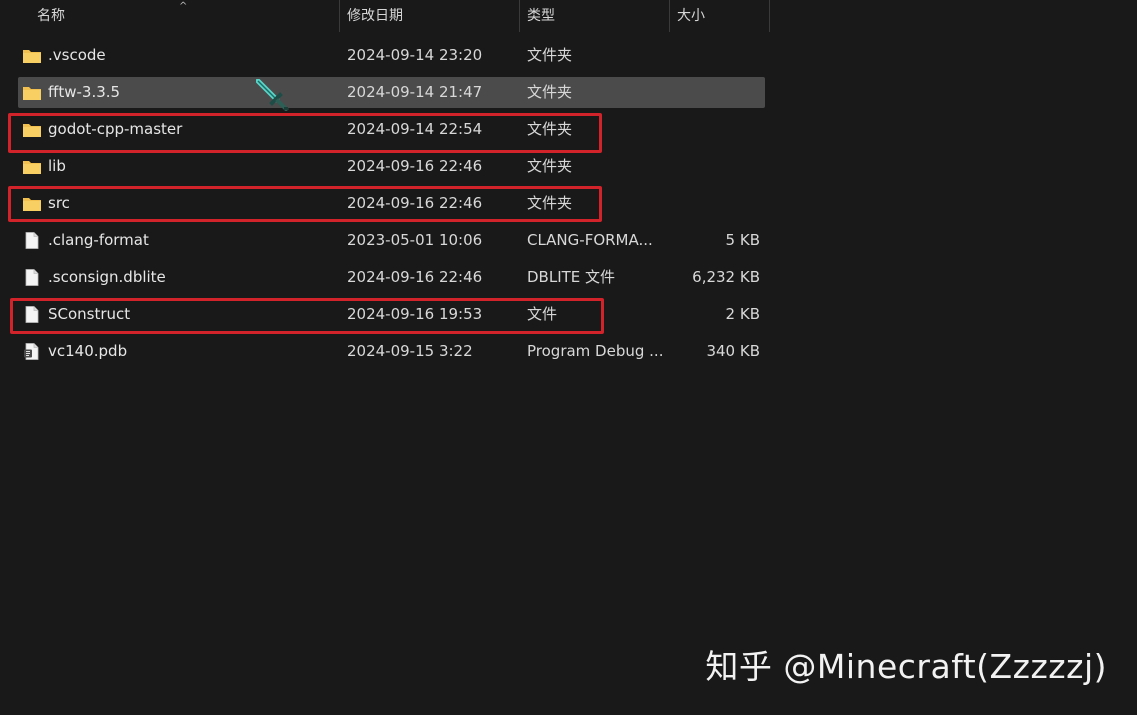 This screenshot has width=1137, height=715. What do you see at coordinates (571, 277) in the screenshot?
I see `file-type: DBLITE 文件` at bounding box center [571, 277].